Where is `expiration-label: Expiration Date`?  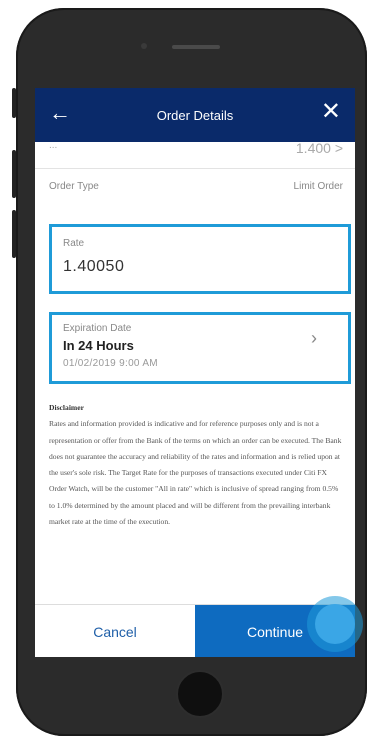 expiration-label: Expiration Date is located at coordinates (97, 328).